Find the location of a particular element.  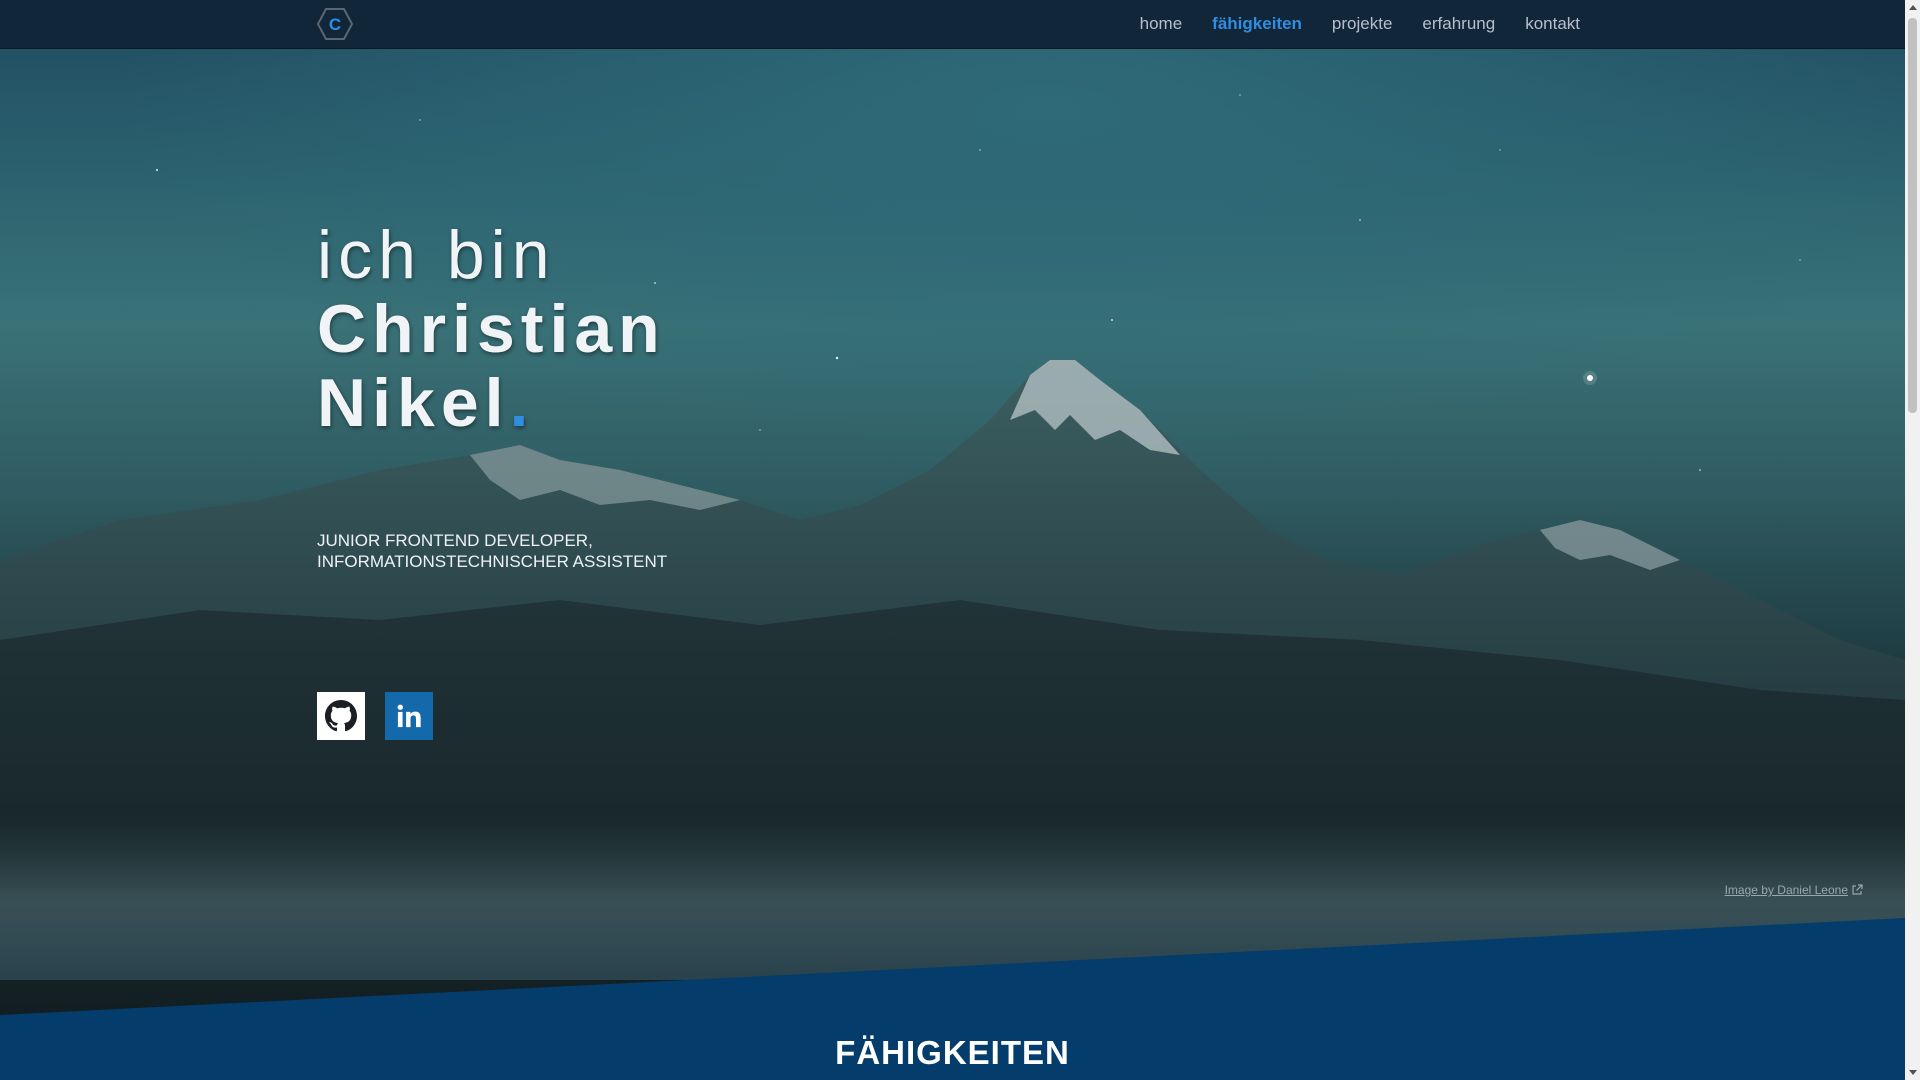

nav-link-projekte: projekte is located at coordinates (1362, 24).